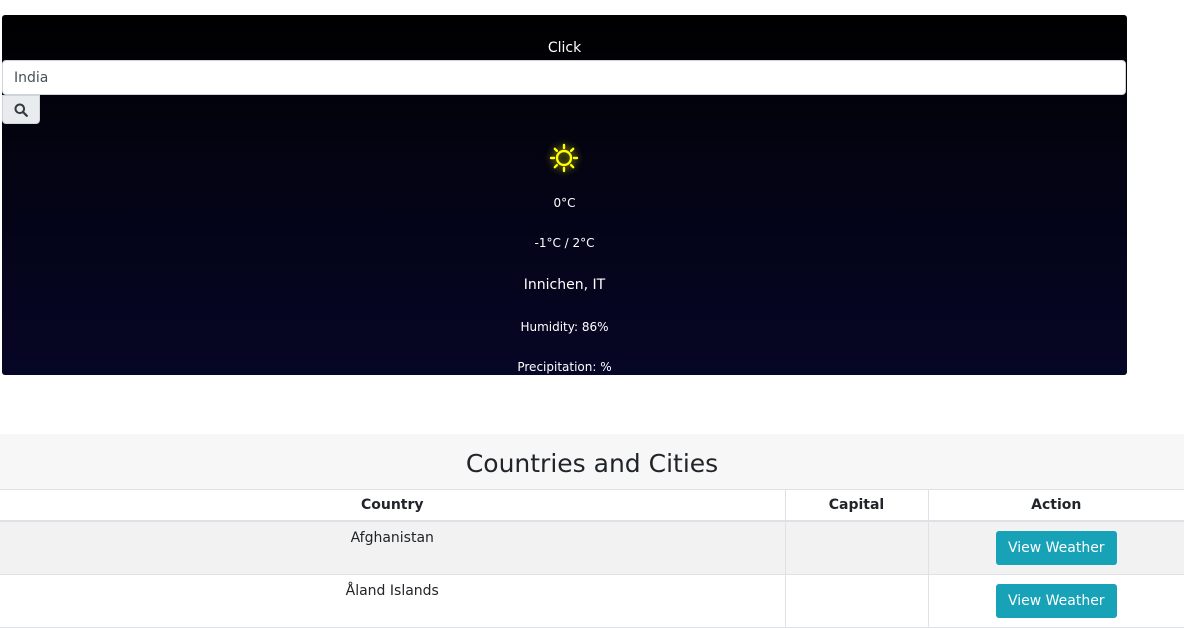  What do you see at coordinates (564, 77) in the screenshot?
I see `search-input` at bounding box center [564, 77].